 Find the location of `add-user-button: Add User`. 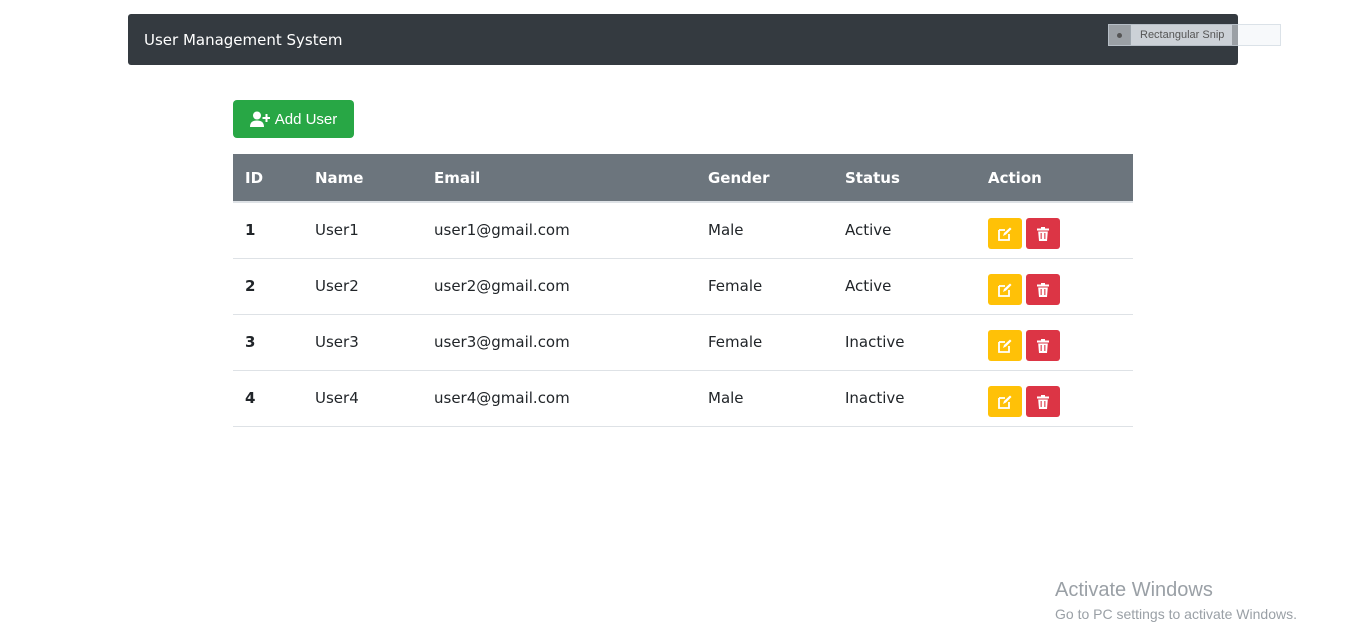

add-user-button: Add User is located at coordinates (293, 119).